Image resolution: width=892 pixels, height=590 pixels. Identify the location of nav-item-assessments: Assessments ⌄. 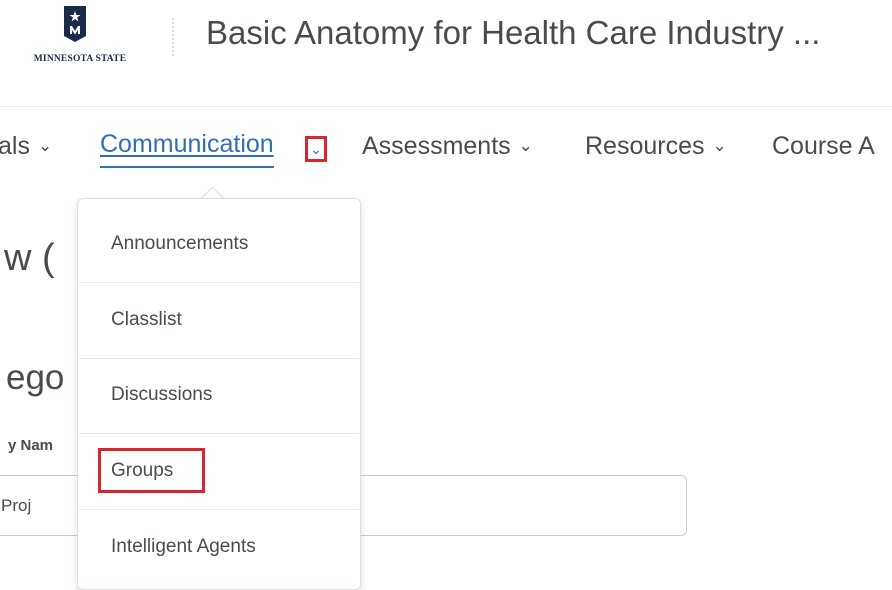
(447, 146).